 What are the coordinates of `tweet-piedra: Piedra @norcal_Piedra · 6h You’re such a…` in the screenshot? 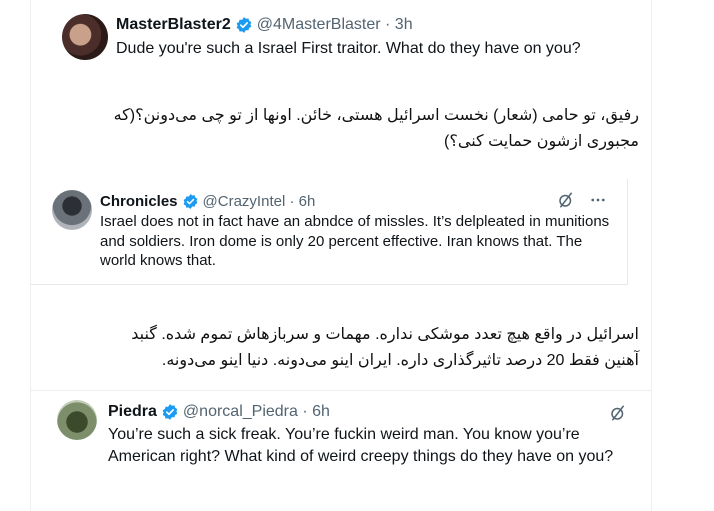 It's located at (347, 433).